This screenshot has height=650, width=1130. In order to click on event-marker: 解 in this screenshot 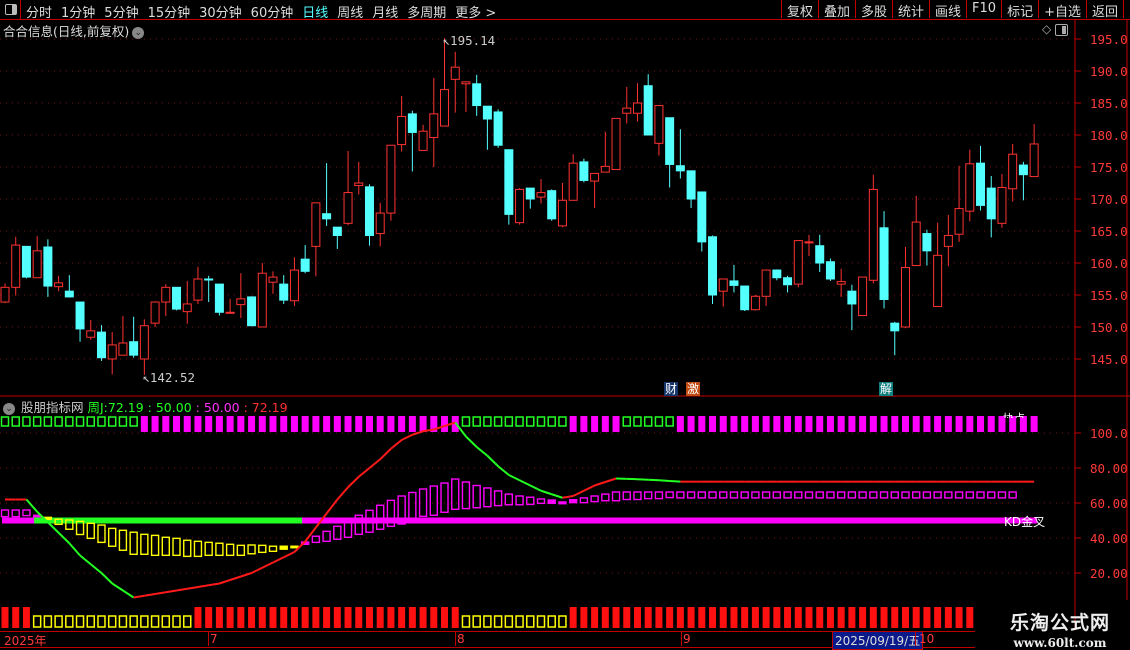, I will do `click(886, 389)`.